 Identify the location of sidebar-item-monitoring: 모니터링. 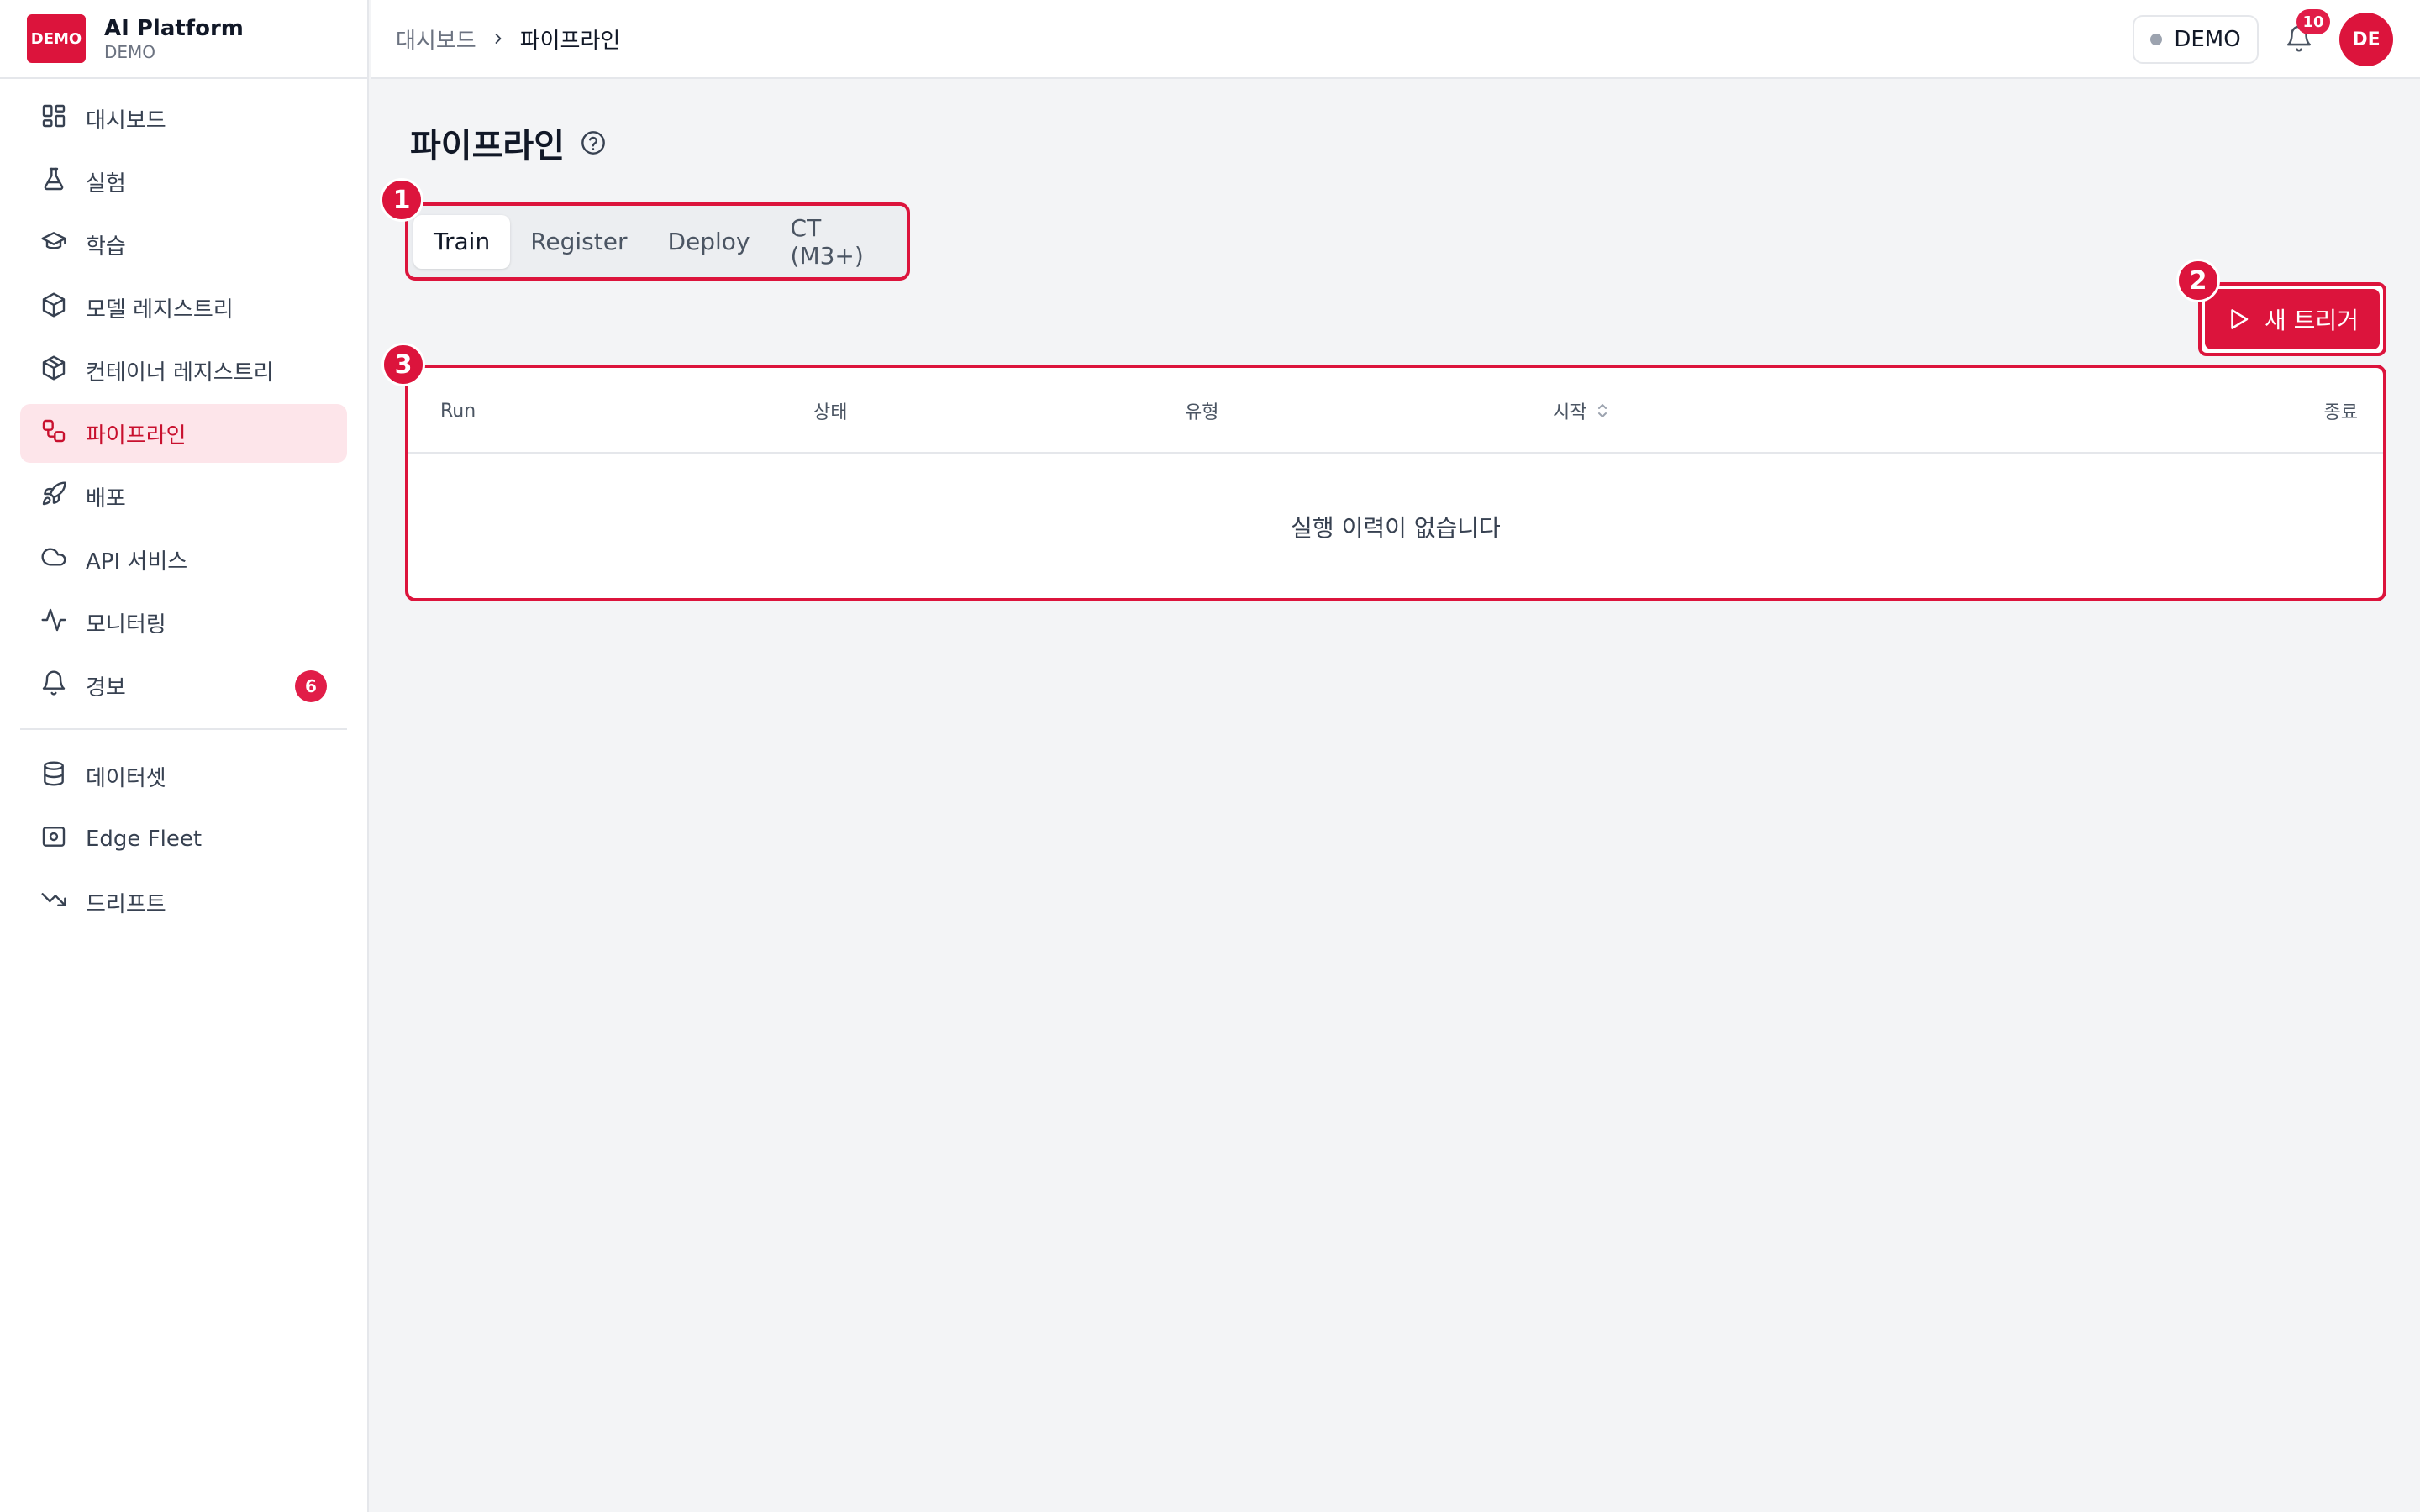
(183, 622).